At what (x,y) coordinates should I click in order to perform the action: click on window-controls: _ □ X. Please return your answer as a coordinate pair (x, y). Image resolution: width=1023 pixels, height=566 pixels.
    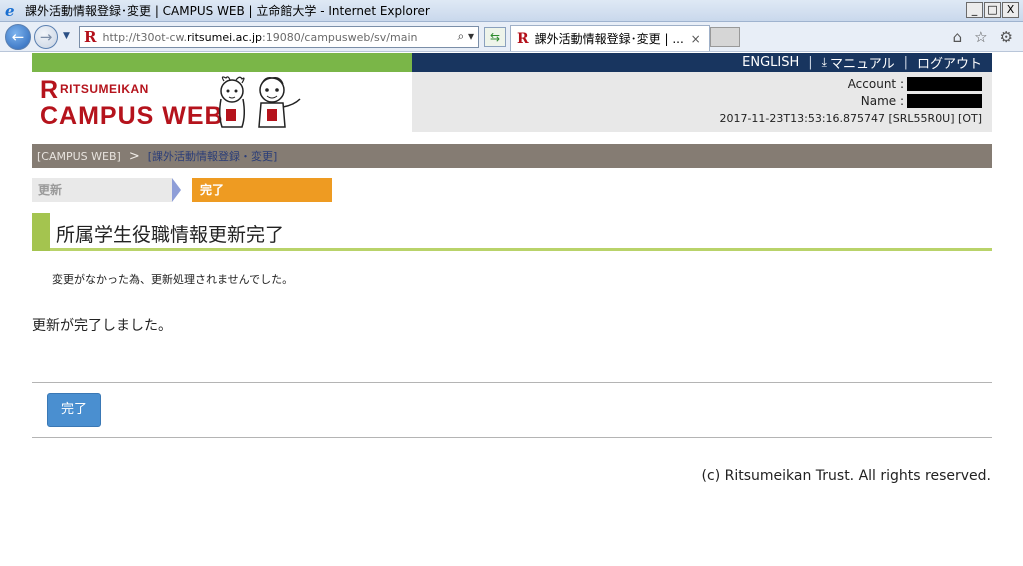
    Looking at the image, I should click on (992, 10).